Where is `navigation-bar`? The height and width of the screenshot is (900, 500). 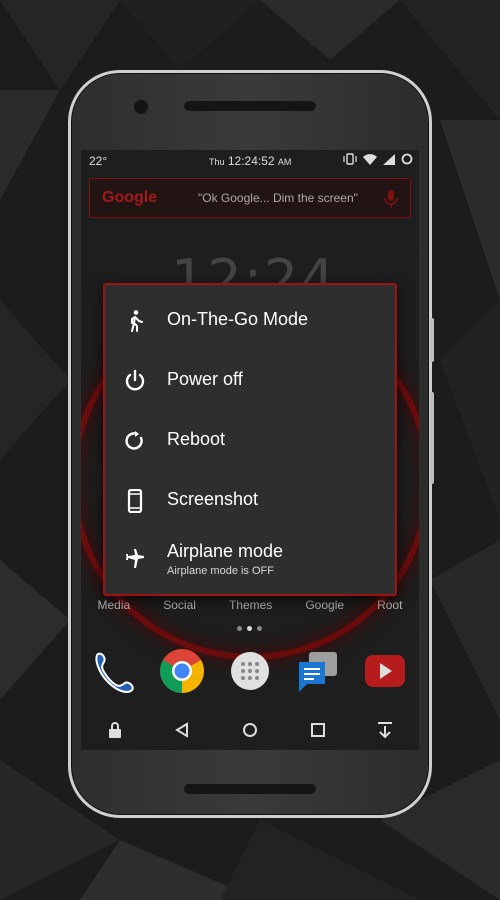 navigation-bar is located at coordinates (250, 730).